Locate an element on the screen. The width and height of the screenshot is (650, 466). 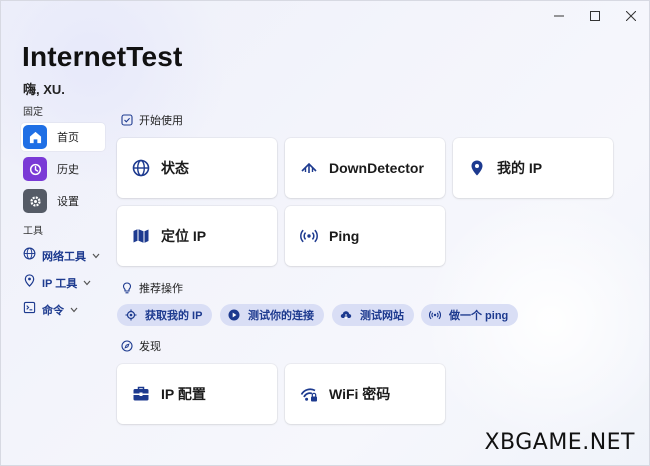
chip-label: 做一个 ping is located at coordinates (479, 316).